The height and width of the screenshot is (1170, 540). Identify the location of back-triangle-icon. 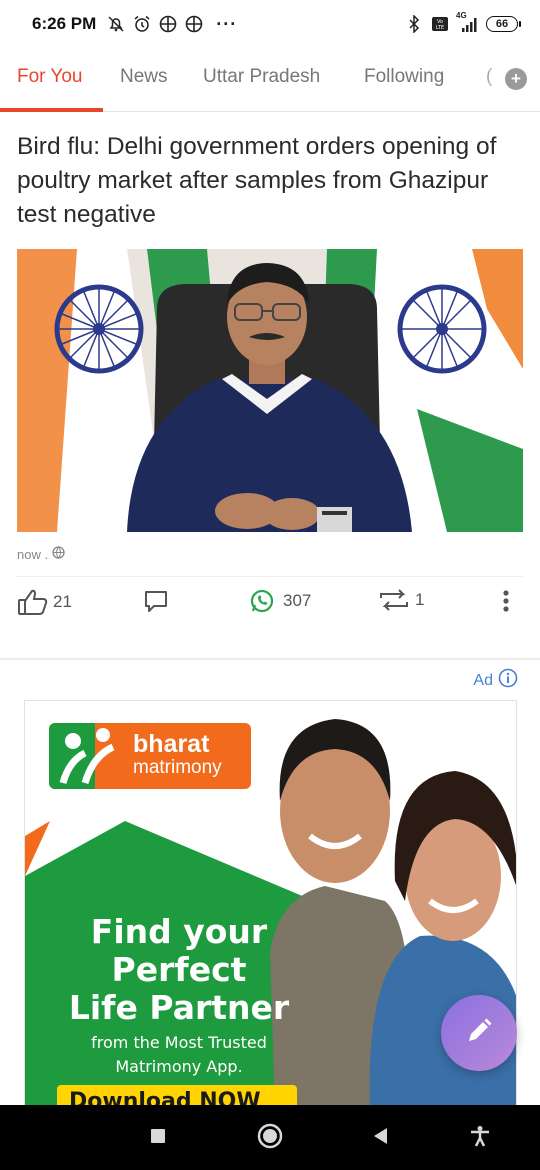
(381, 1138).